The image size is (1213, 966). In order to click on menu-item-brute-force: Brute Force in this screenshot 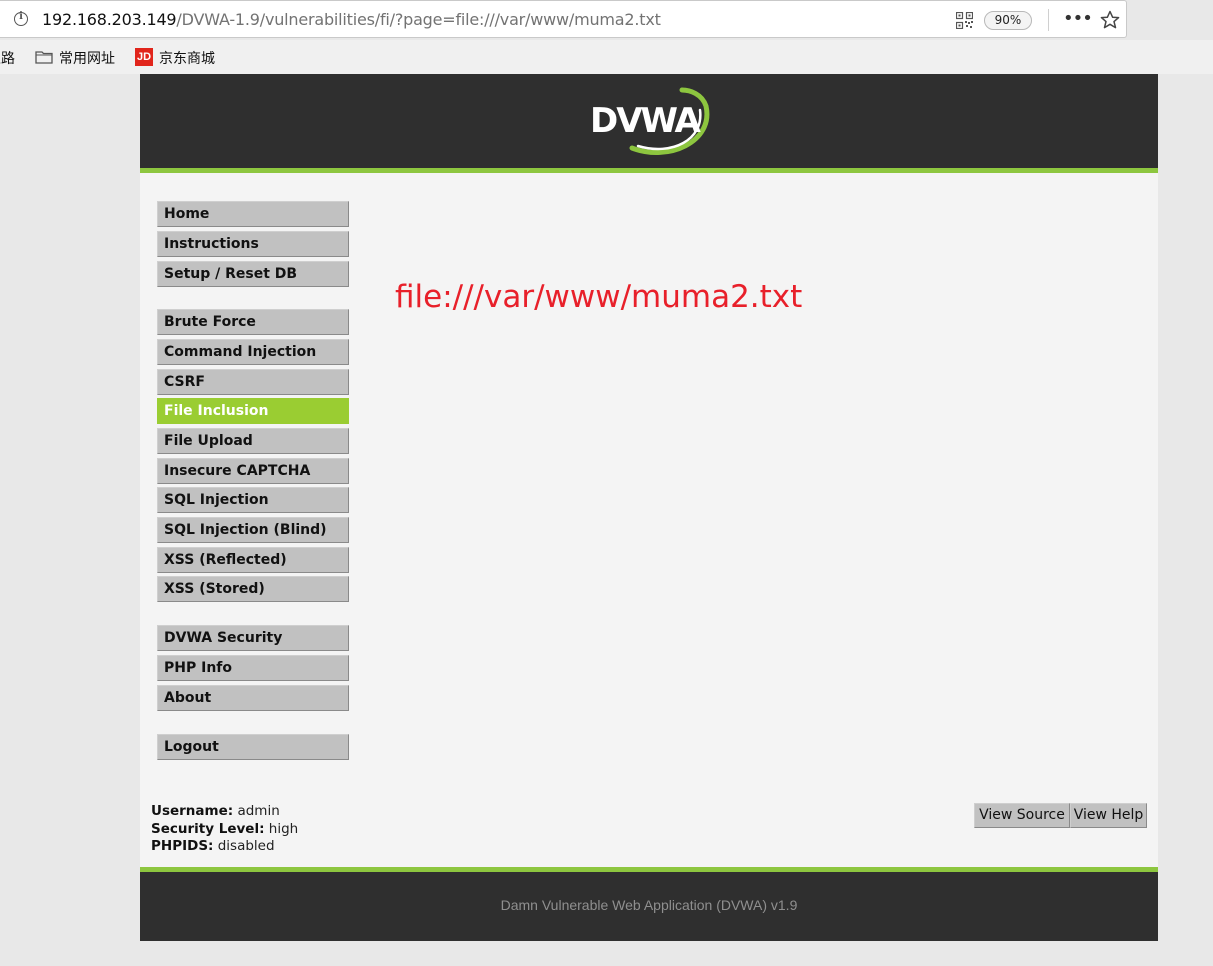, I will do `click(253, 322)`.